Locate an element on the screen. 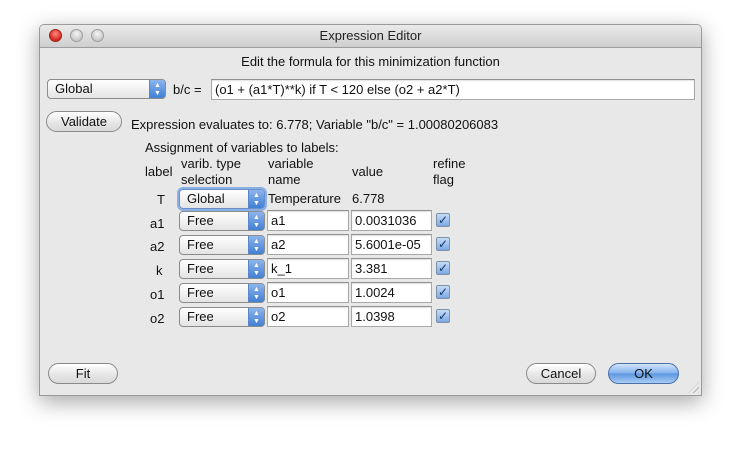  scope-select: Global ▲ ▼ is located at coordinates (106, 89).